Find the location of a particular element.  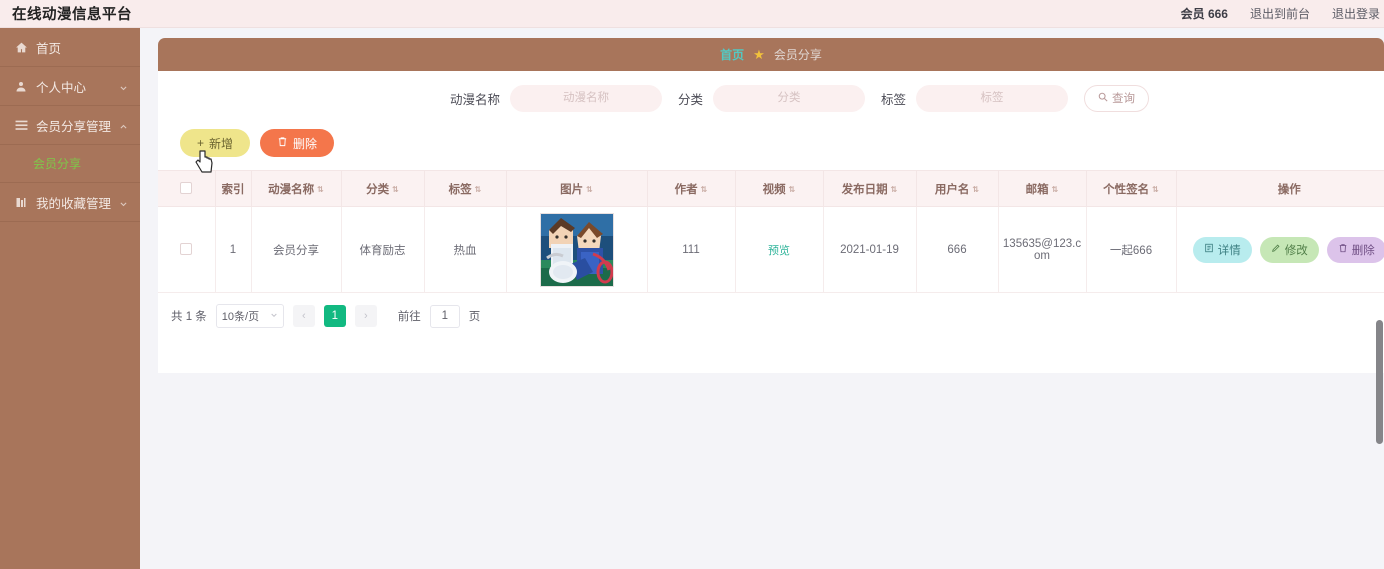

table-header-username: 用户名 ⇅ is located at coordinates (957, 188).